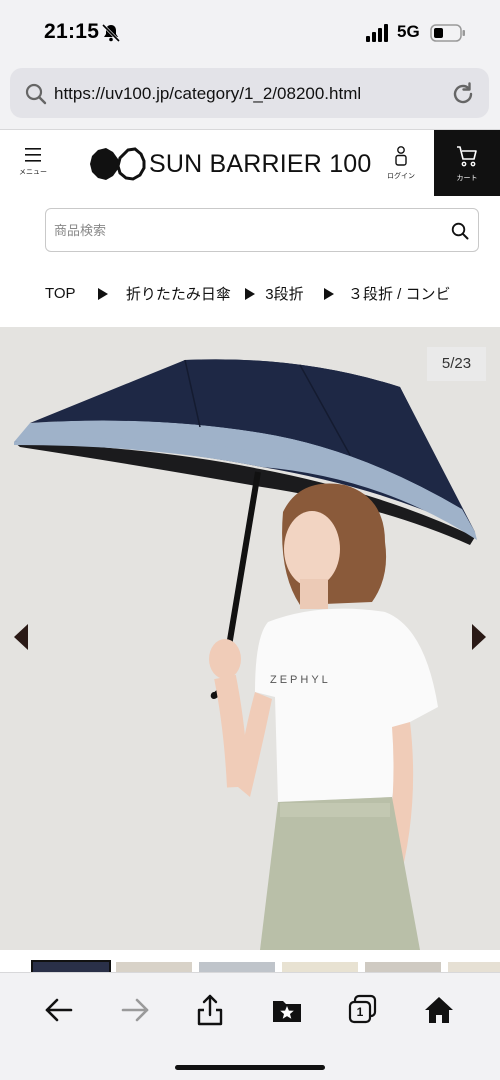  I want to click on home-indicator, so click(250, 1067).